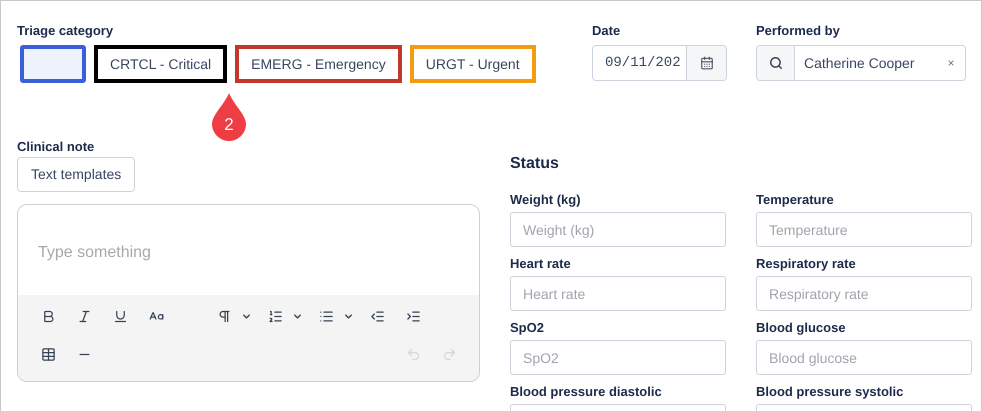 The height and width of the screenshot is (411, 982). What do you see at coordinates (546, 200) in the screenshot?
I see `field-label: Weight (kg)` at bounding box center [546, 200].